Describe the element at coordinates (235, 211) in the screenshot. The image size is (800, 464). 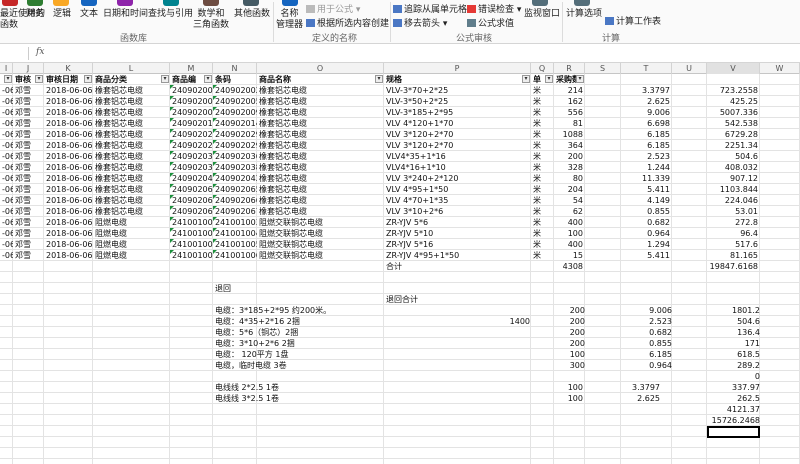
I see `cell-n: 240902067` at that location.